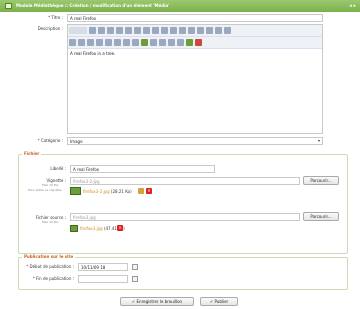 This screenshot has height=309, width=360. What do you see at coordinates (50, 28) in the screenshot?
I see `description-label: Description :` at bounding box center [50, 28].